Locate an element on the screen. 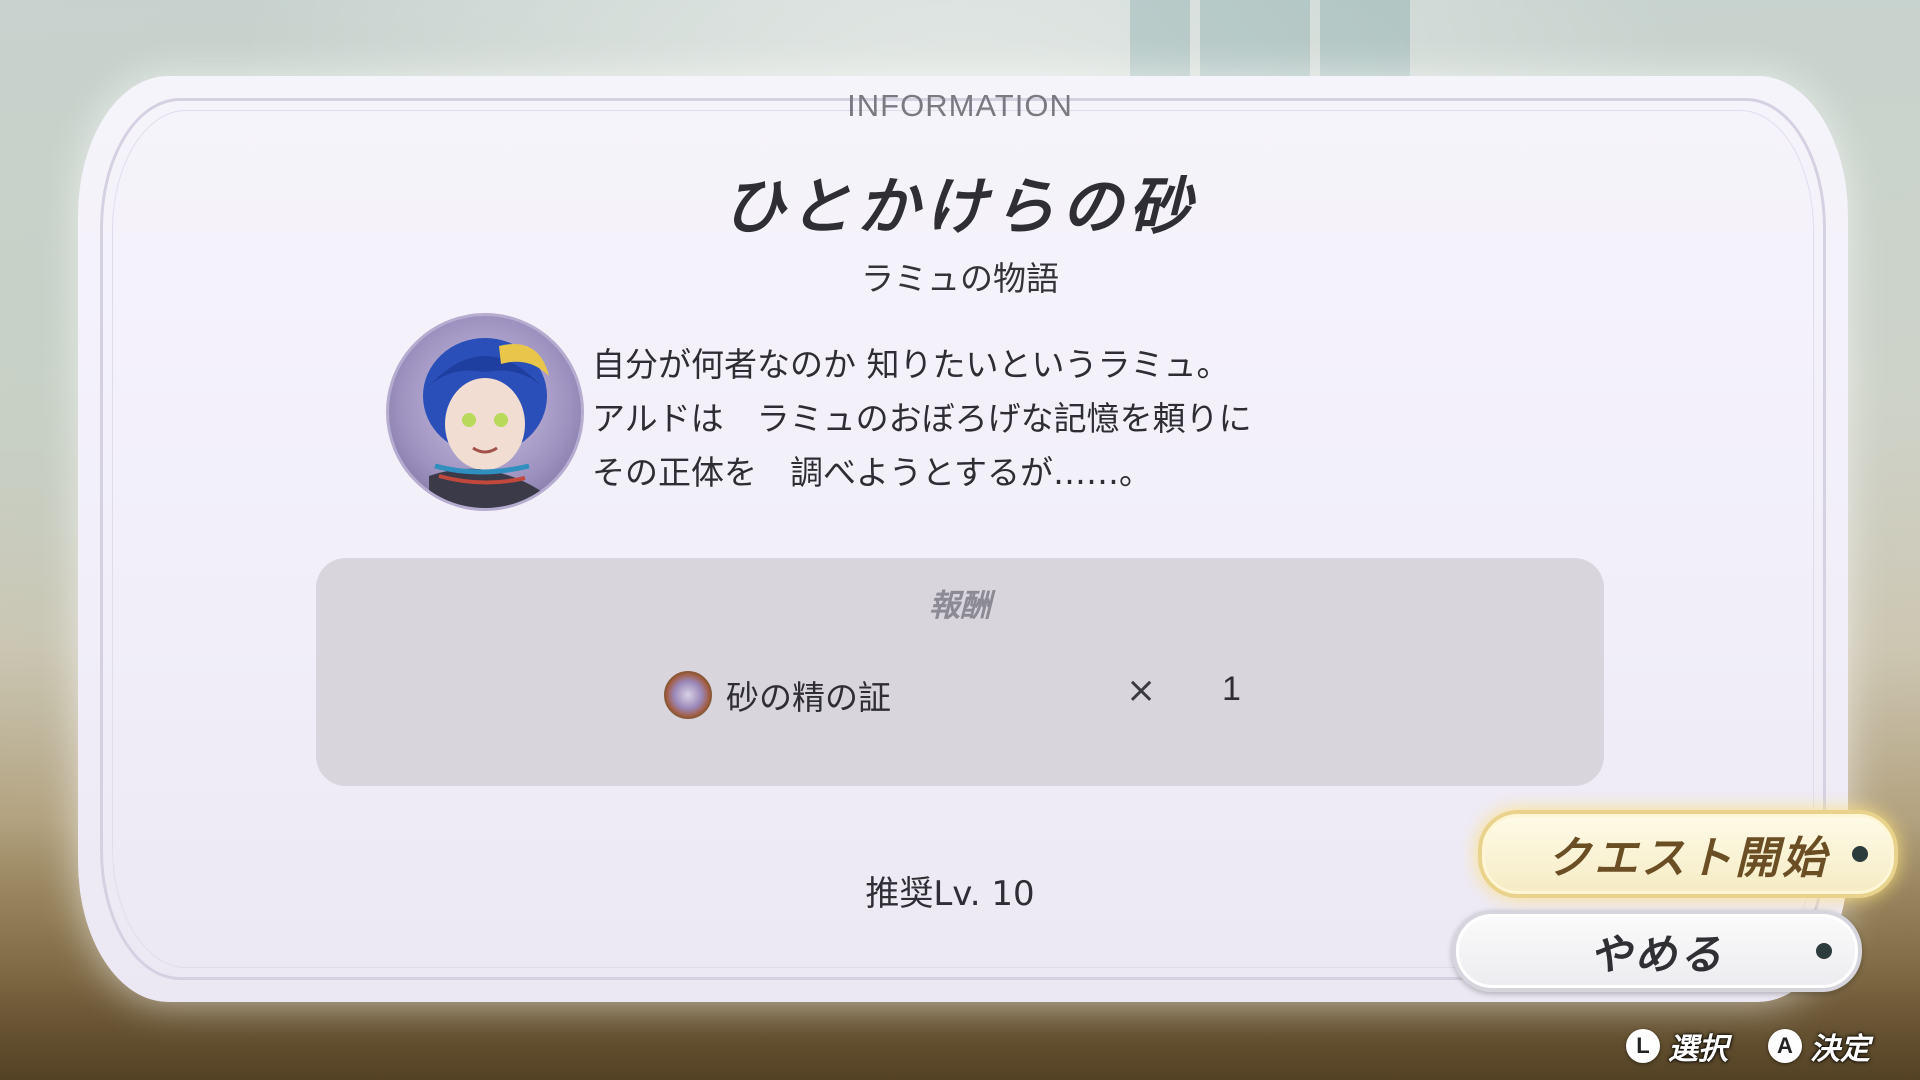 Image resolution: width=1920 pixels, height=1080 pixels. sand-spirit-medal-icon is located at coordinates (688, 695).